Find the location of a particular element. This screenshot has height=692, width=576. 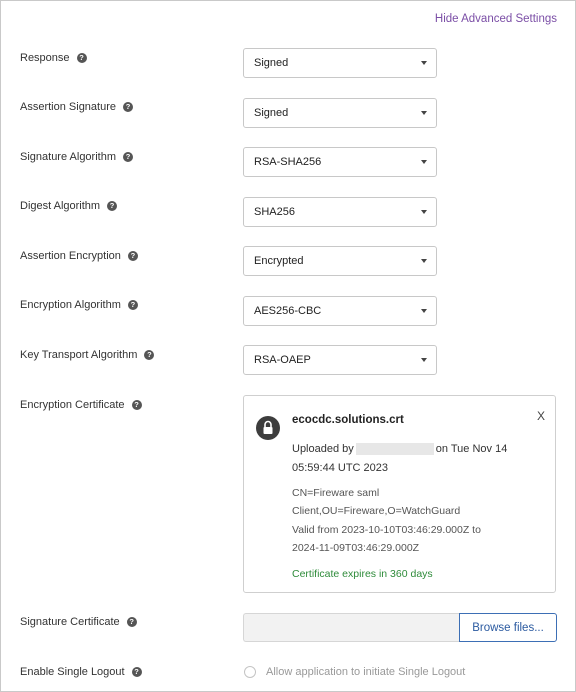

uploaded-by-line: Uploaded by on Tue Nov 14 is located at coordinates (400, 449).